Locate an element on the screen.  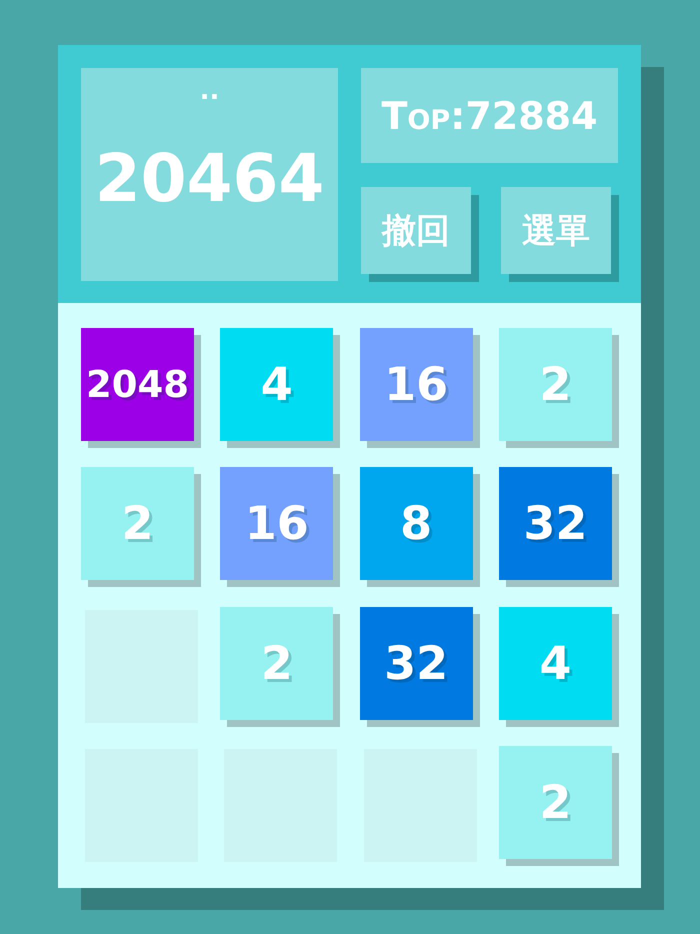
undo-button: 撤回 is located at coordinates (416, 230).